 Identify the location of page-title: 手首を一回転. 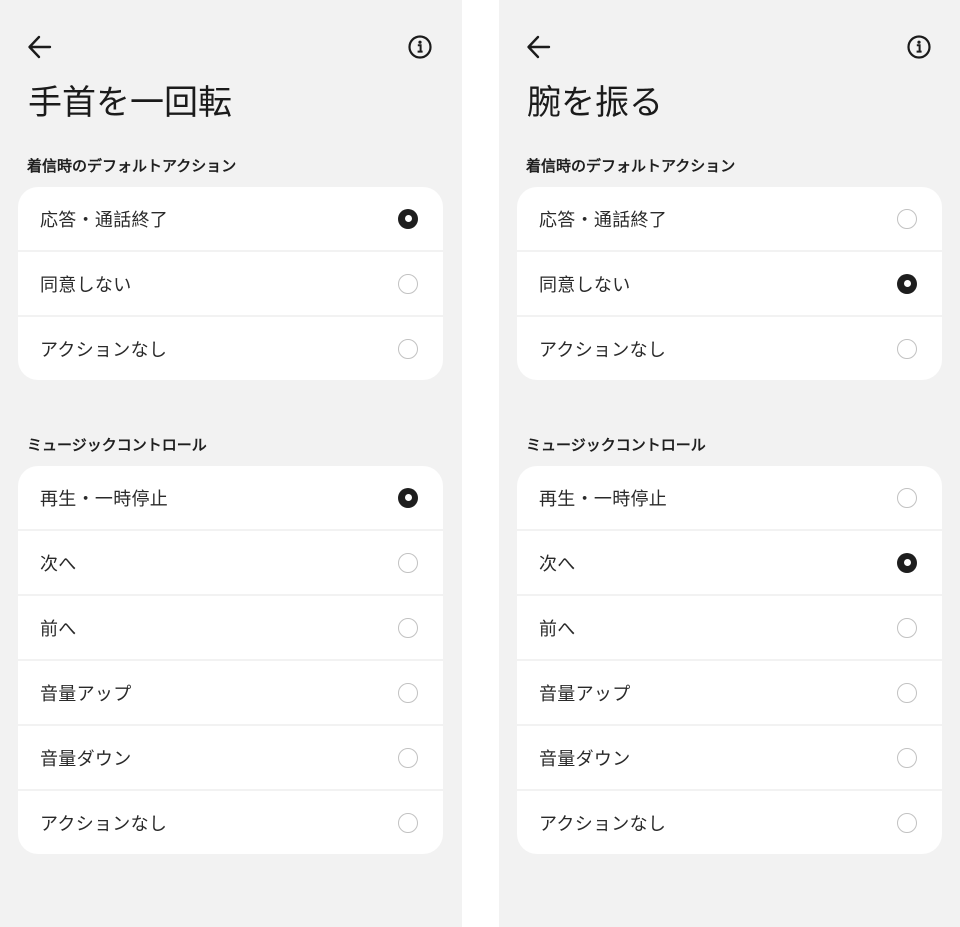
(130, 103).